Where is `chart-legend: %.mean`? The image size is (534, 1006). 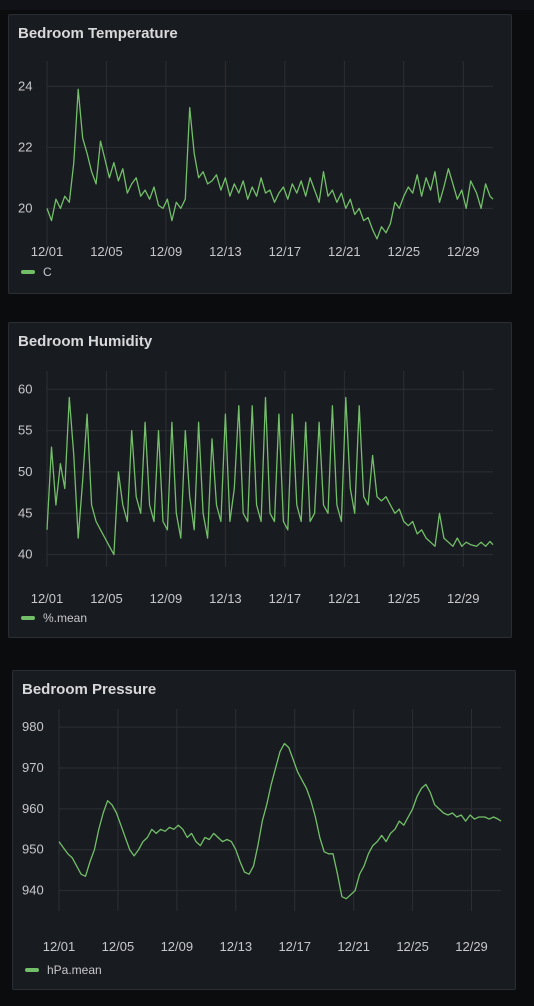
chart-legend: %.mean is located at coordinates (54, 618).